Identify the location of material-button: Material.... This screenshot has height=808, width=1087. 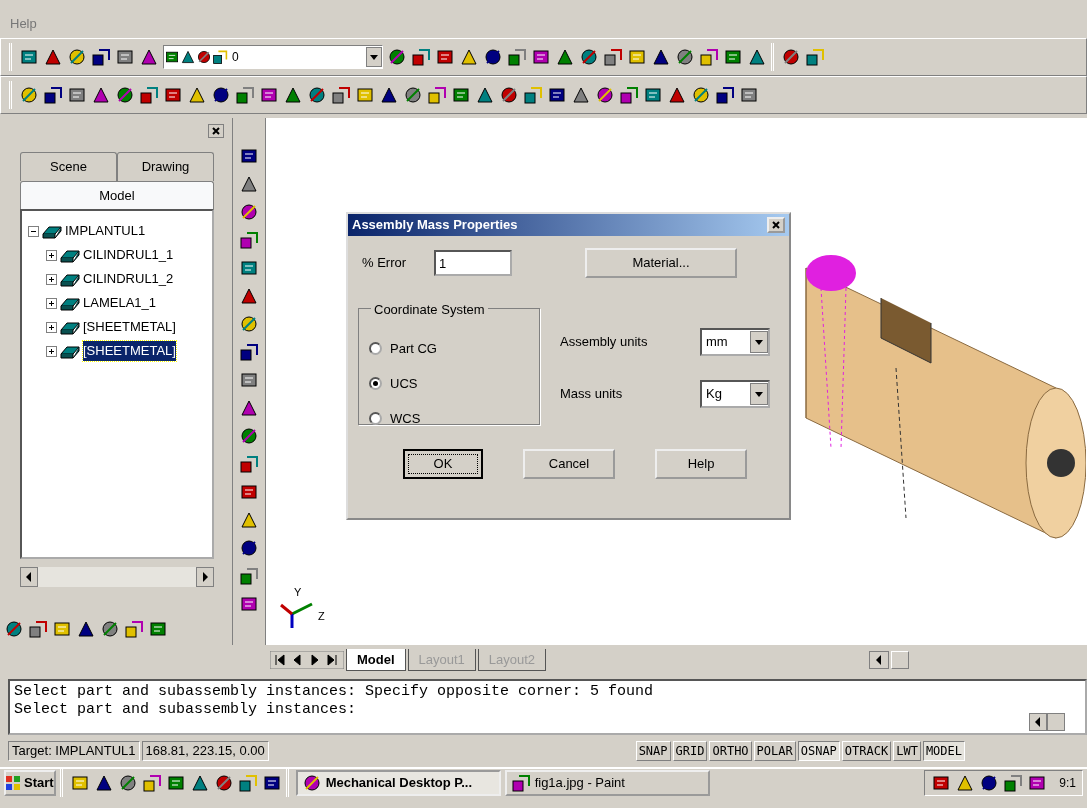
(661, 263).